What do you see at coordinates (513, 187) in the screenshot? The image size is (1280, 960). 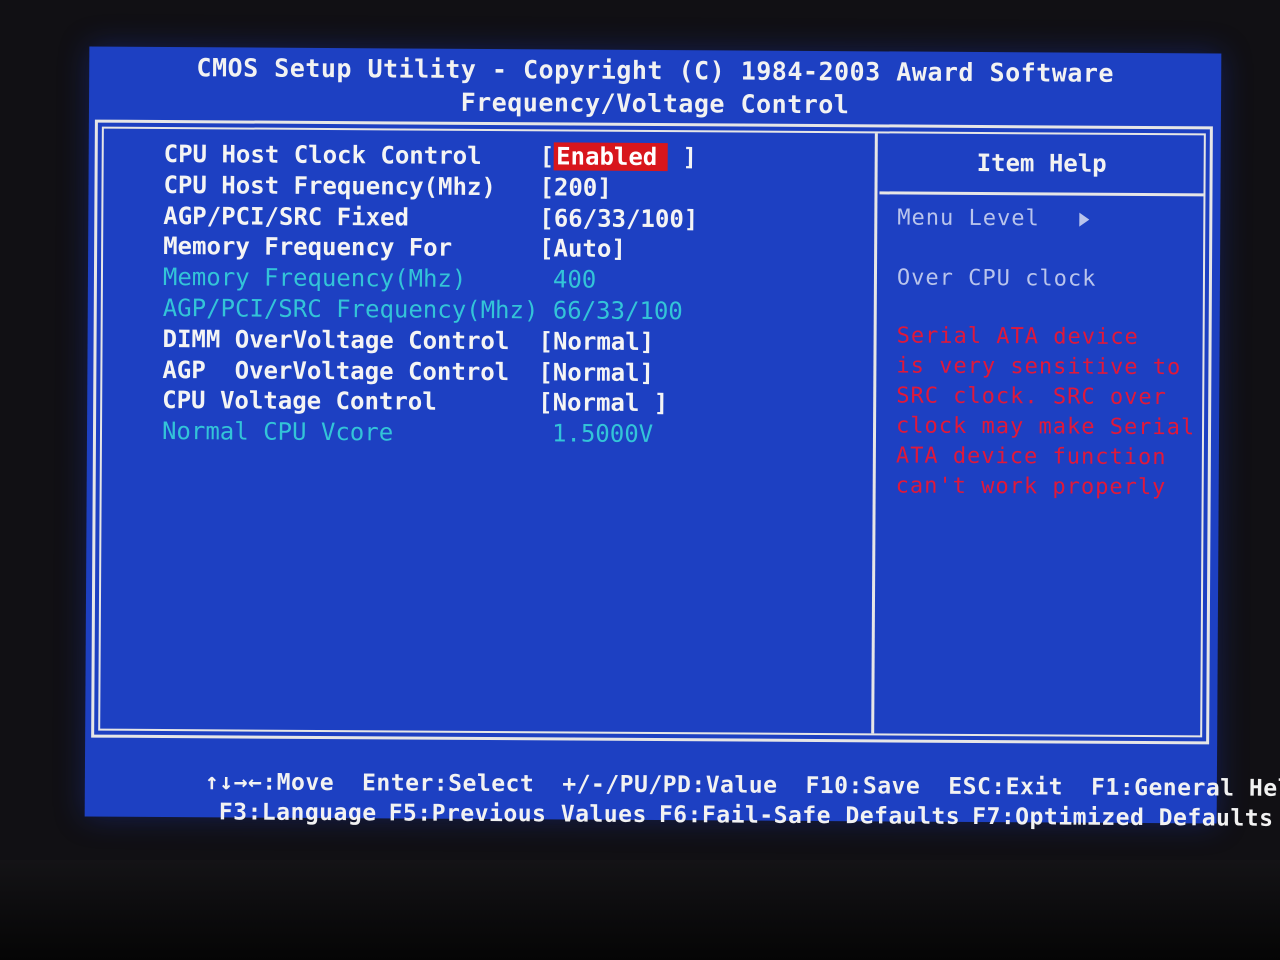 I see `setting-cpu-host-frequency: CPU Host Frequency(Mhz) [200]` at bounding box center [513, 187].